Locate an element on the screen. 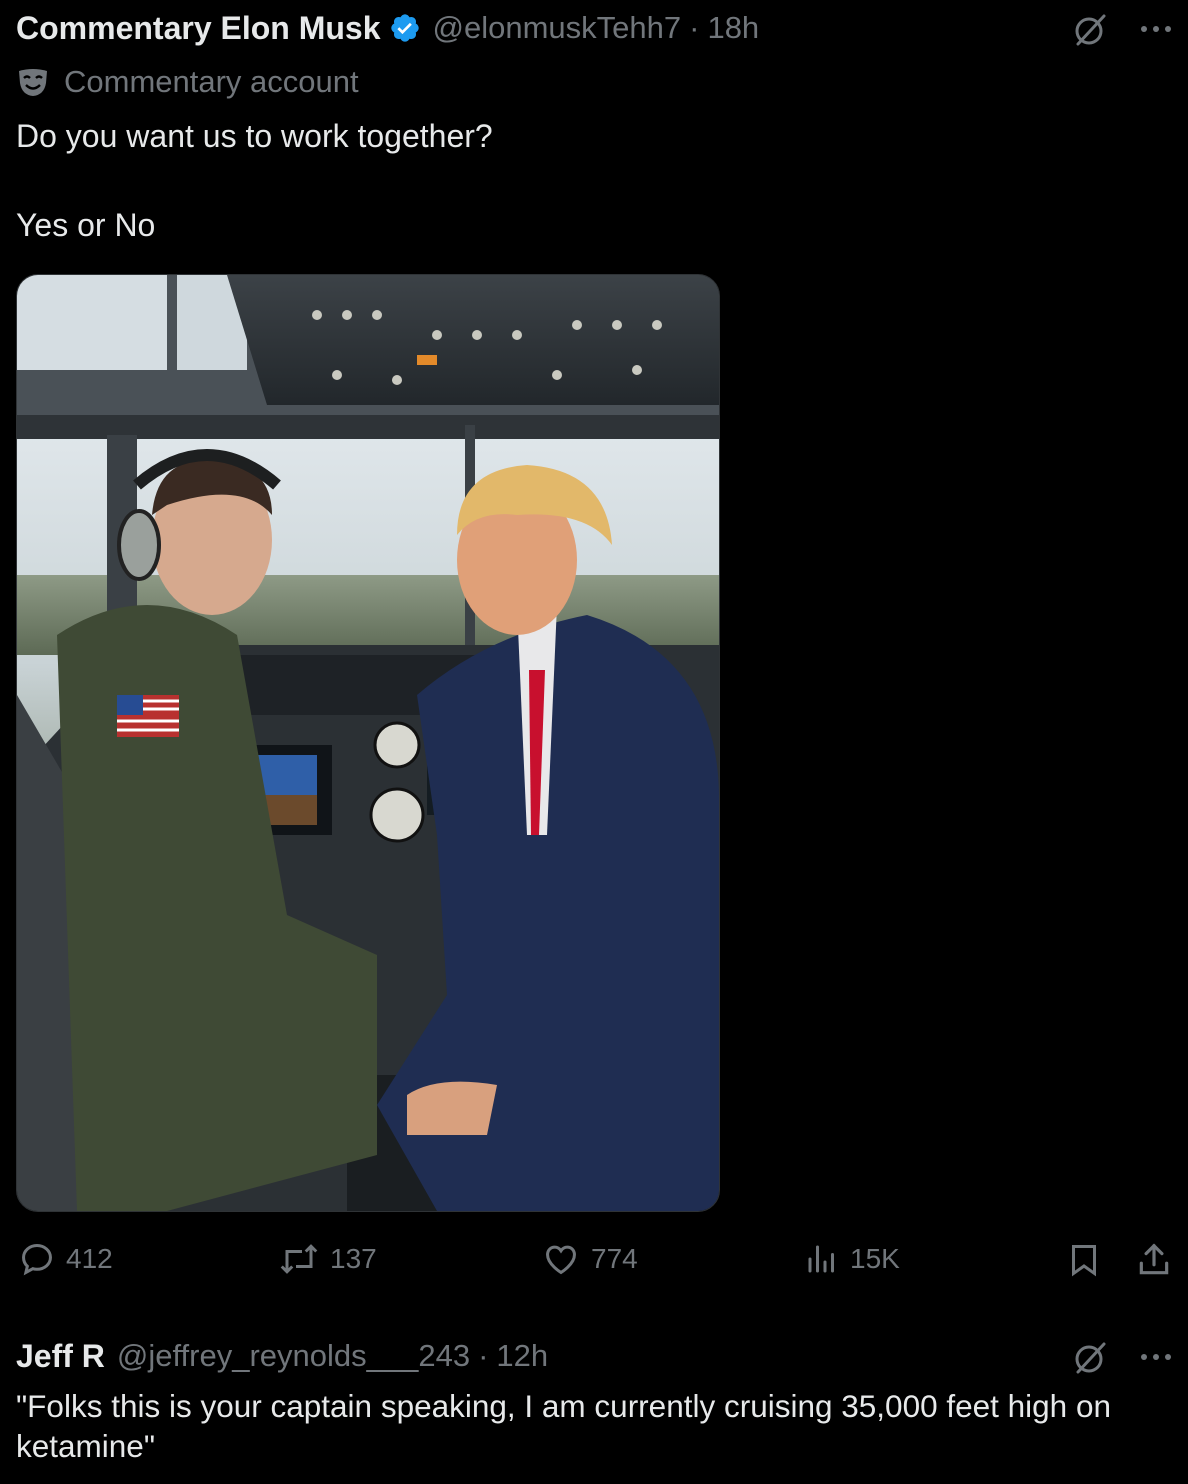 The width and height of the screenshot is (1188, 1484). verified-badge-icon is located at coordinates (405, 28).